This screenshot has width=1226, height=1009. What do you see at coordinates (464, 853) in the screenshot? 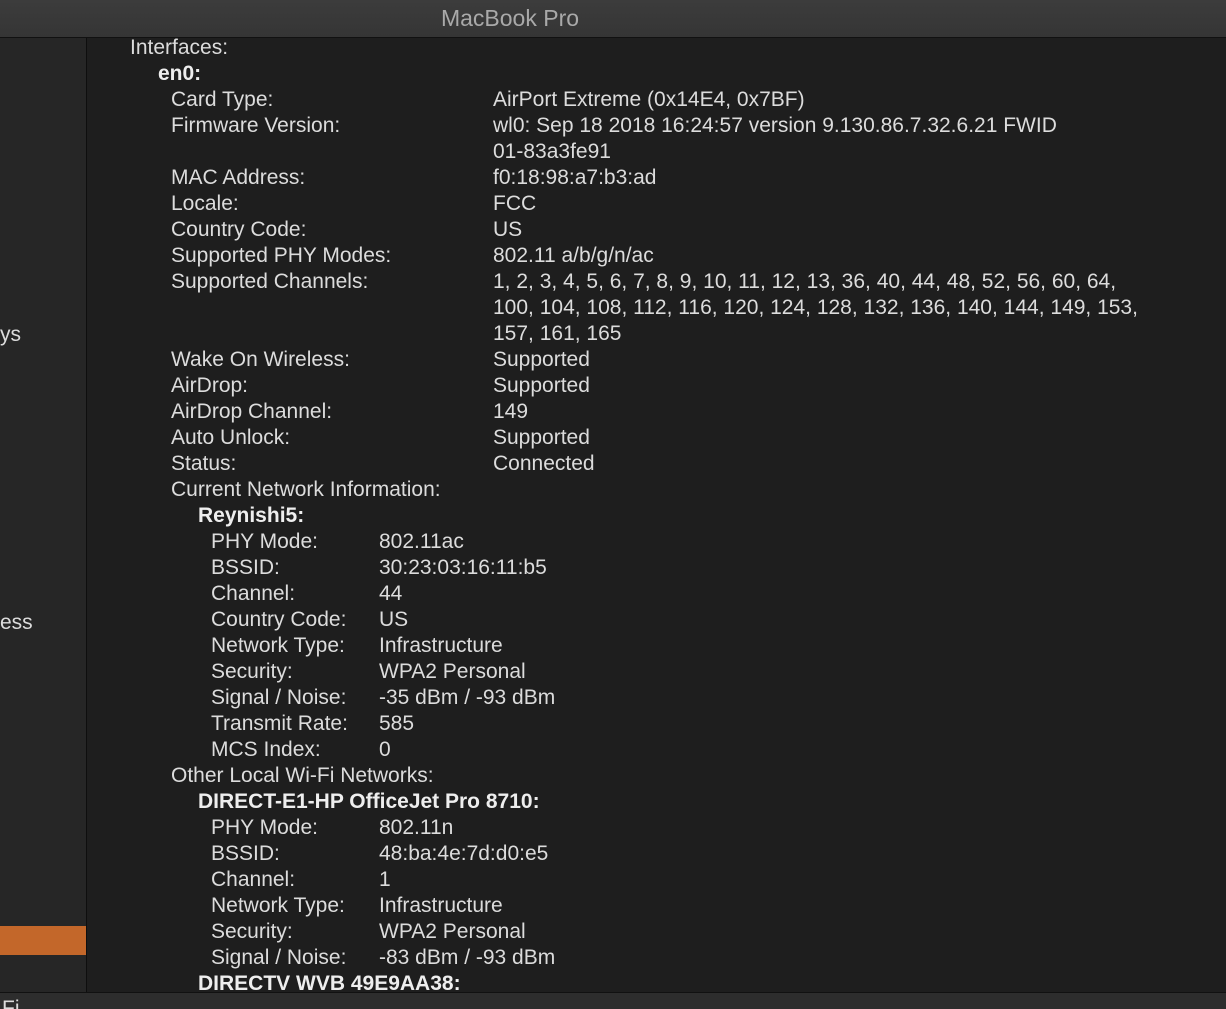
I see `field-value: 48:ba:4e:7d:d0:e5` at bounding box center [464, 853].